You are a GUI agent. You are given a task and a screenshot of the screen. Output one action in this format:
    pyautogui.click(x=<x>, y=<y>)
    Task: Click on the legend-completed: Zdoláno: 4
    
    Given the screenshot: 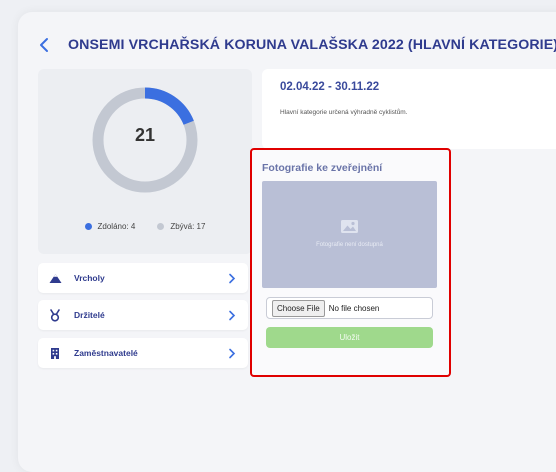 What is the action you would take?
    pyautogui.click(x=110, y=226)
    